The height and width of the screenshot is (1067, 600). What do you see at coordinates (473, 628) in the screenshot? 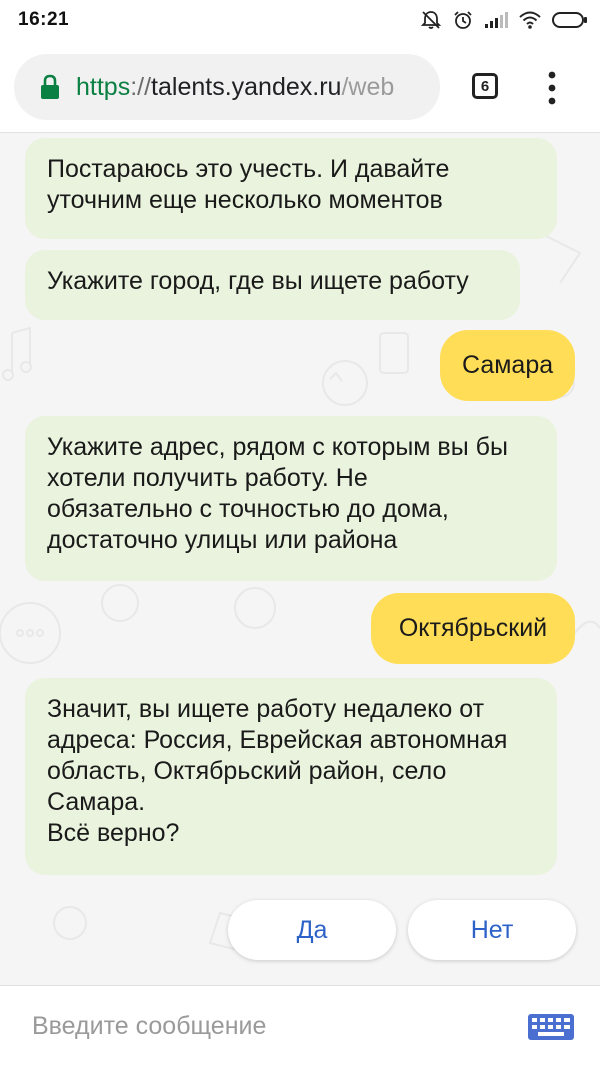
I see `user-message: Октябрьский` at bounding box center [473, 628].